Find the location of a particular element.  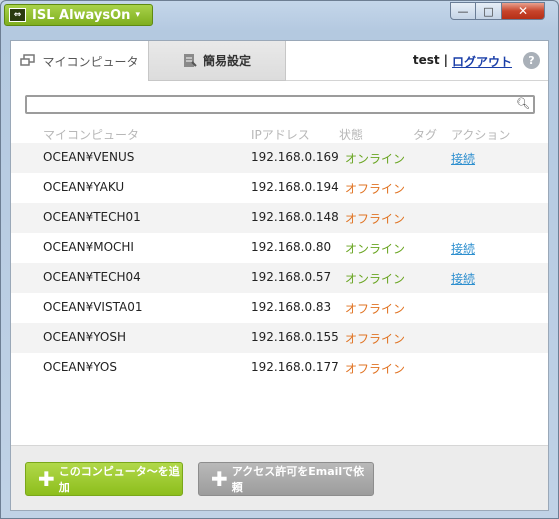

tab-bar: マイコンピュータ 簡易設定 test | ログアウト ? is located at coordinates (279, 61).